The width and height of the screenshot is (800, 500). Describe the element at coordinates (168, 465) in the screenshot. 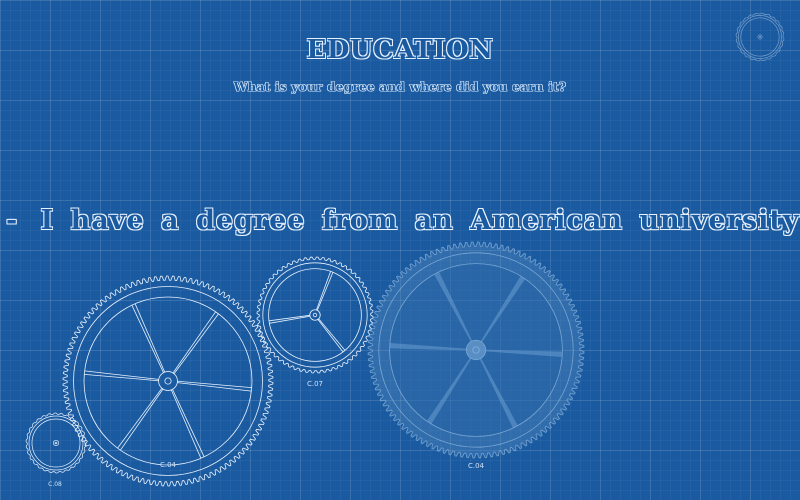

I see `large-left-gear-label: C.04` at that location.